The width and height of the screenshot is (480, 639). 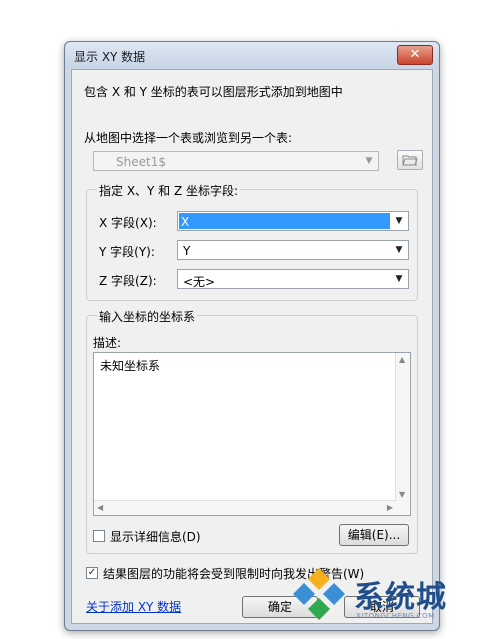 What do you see at coordinates (236, 161) in the screenshot?
I see `table-select-dropdown: Sheet1$ ▼` at bounding box center [236, 161].